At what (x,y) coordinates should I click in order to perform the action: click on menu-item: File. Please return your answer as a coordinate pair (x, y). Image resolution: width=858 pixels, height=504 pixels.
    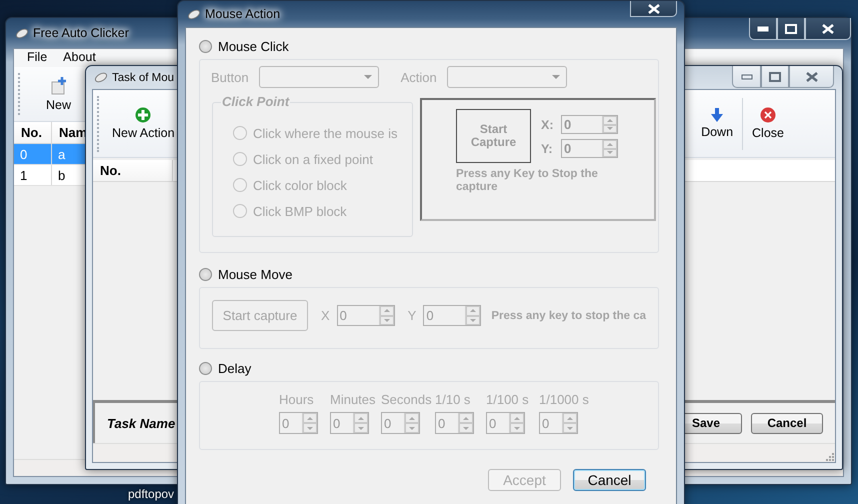
    Looking at the image, I should click on (37, 57).